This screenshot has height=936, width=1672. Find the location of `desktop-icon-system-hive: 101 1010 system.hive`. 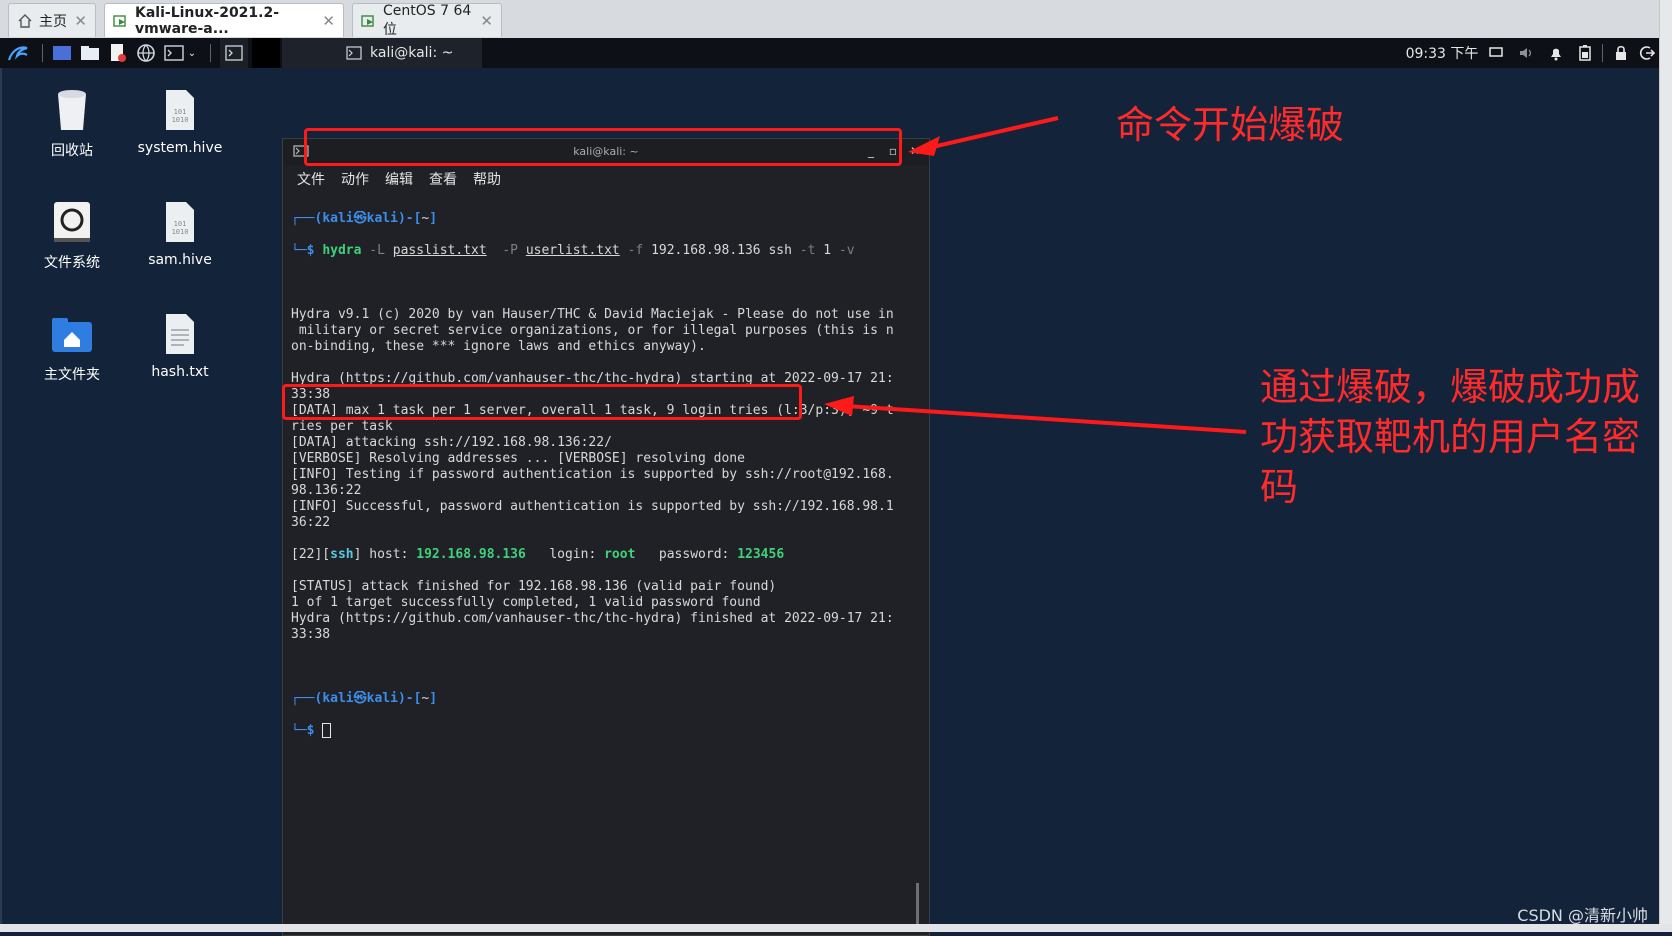

desktop-icon-system-hive: 101 1010 system.hive is located at coordinates (180, 121).